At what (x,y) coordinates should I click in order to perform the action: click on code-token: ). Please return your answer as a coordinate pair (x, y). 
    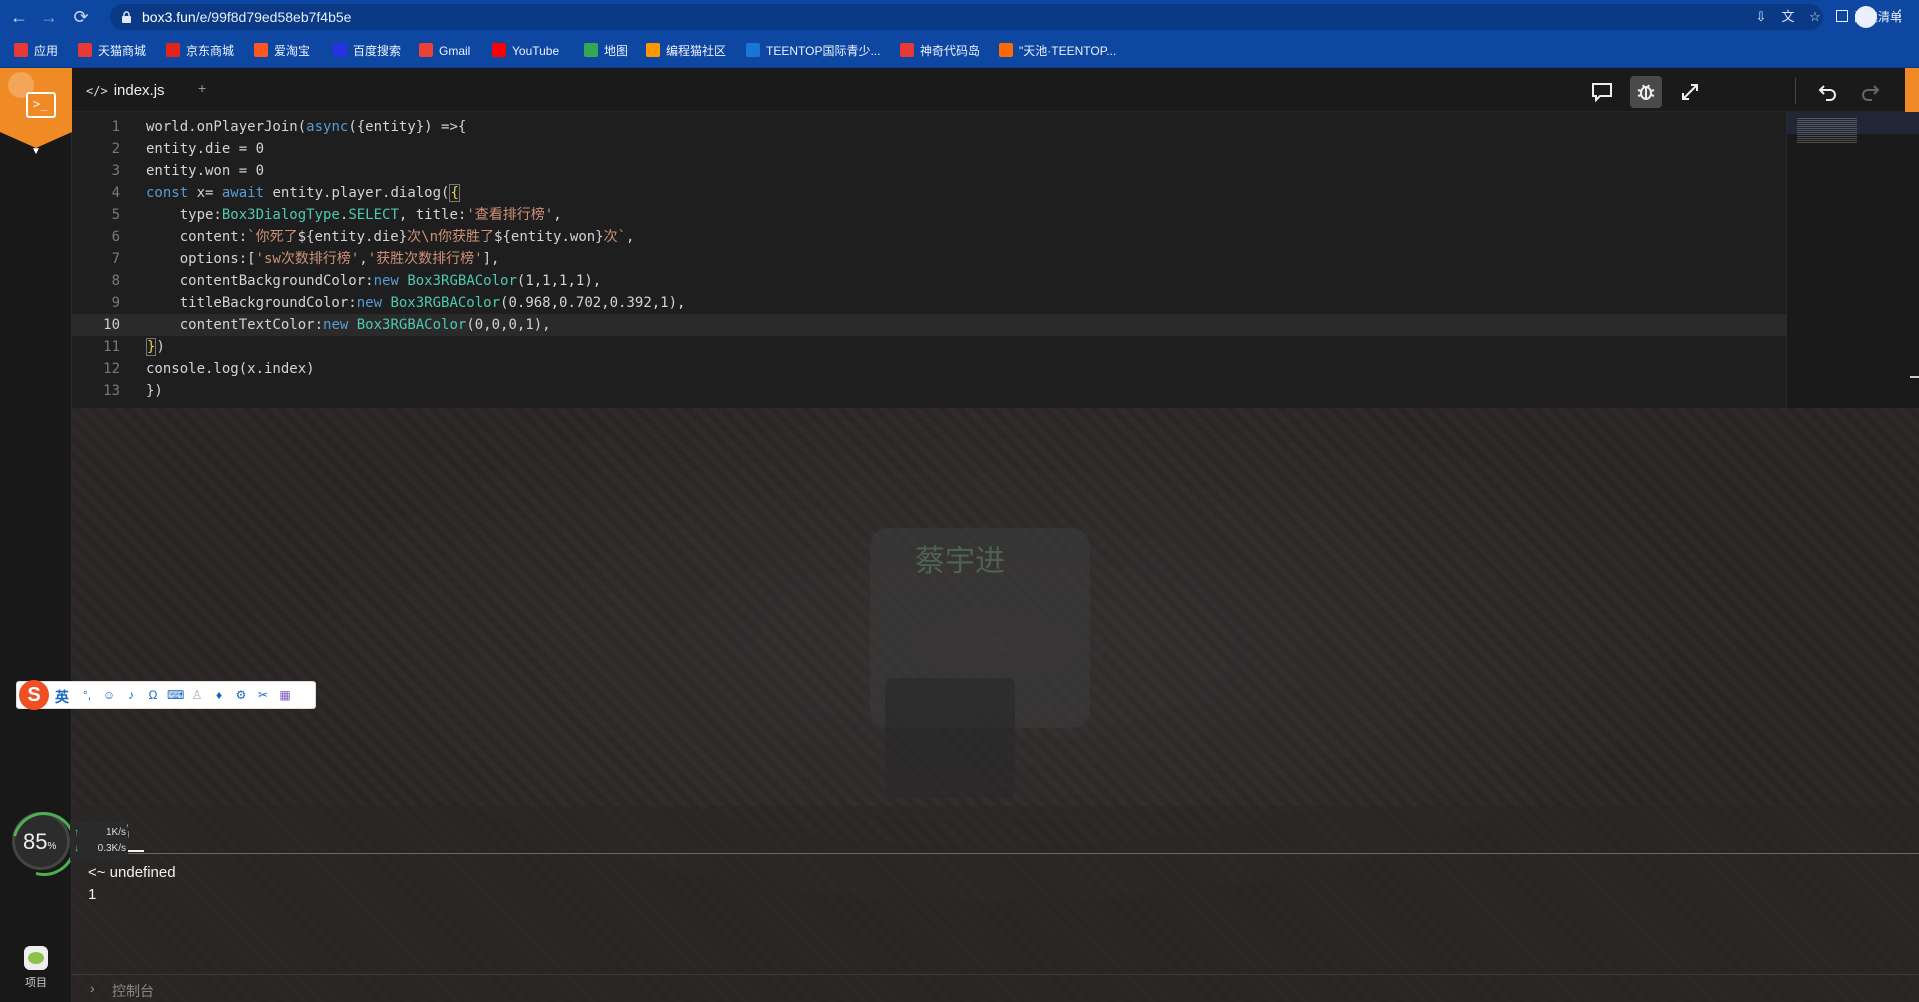
    Looking at the image, I should click on (160, 347).